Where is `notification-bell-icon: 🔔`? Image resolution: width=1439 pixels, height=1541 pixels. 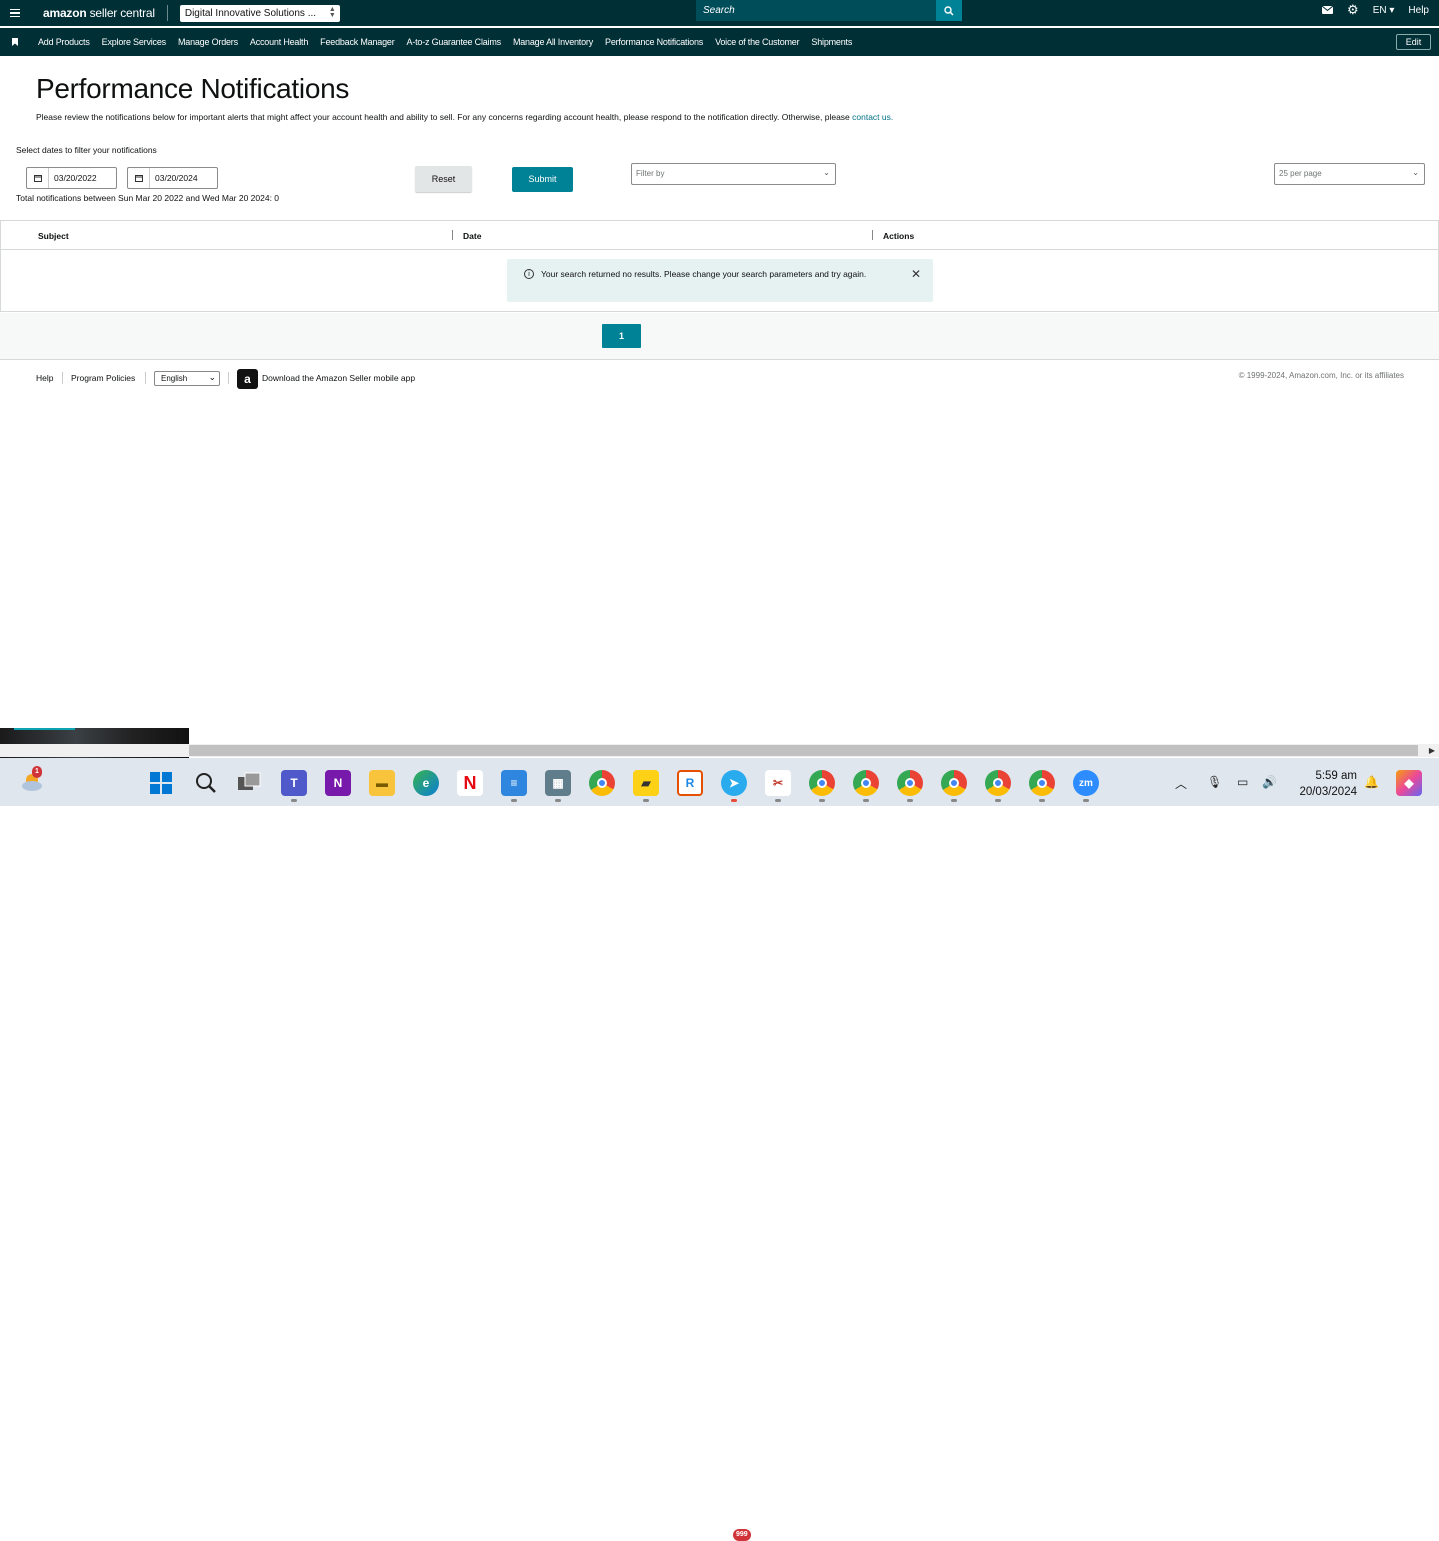 notification-bell-icon: 🔔 is located at coordinates (1371, 782).